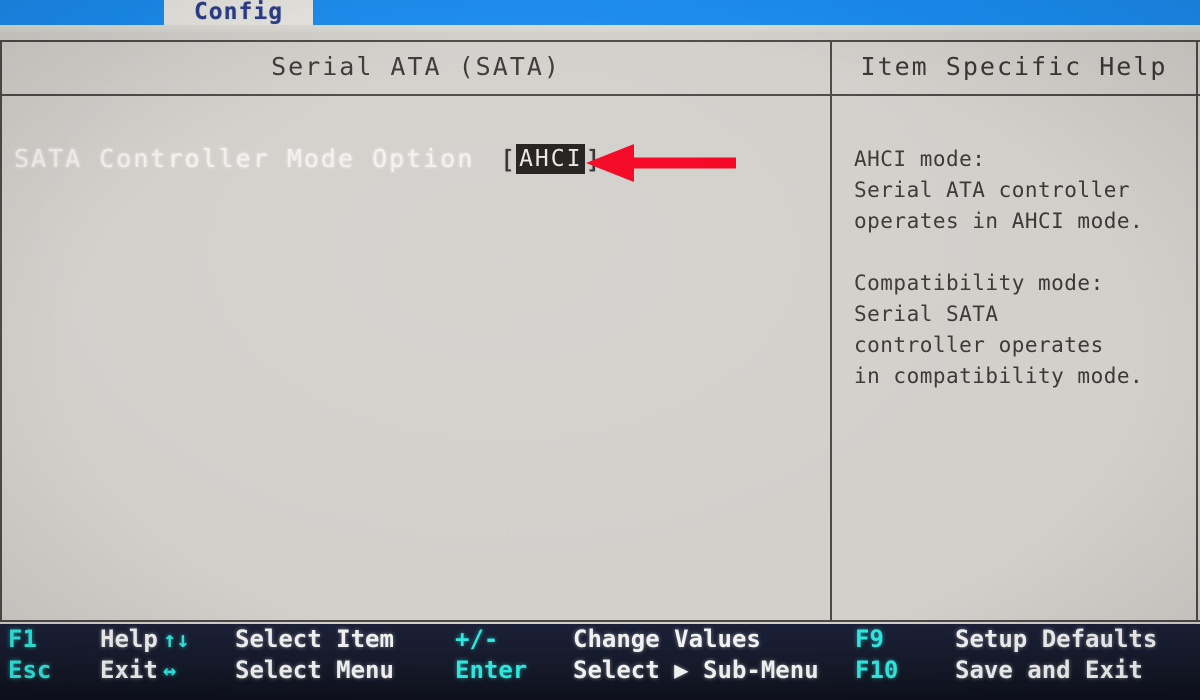  I want to click on status-item-select-menu: ↔ Select Menu, so click(278, 671).